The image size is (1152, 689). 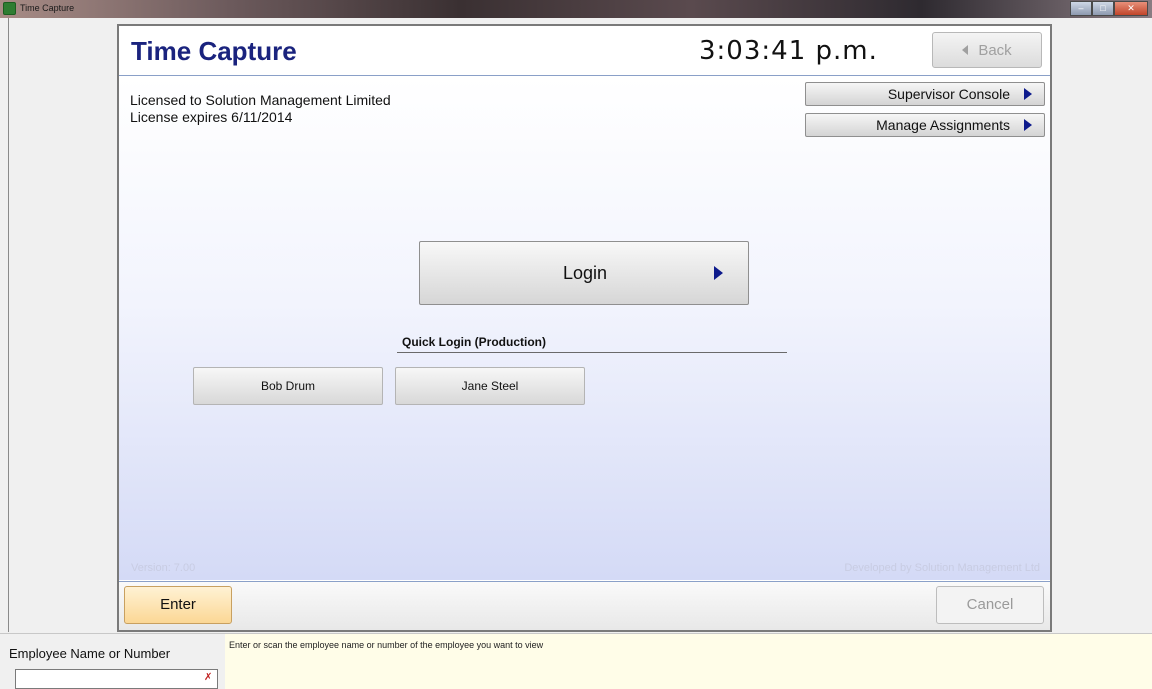 I want to click on version-label: Version: 7.00, so click(x=163, y=568).